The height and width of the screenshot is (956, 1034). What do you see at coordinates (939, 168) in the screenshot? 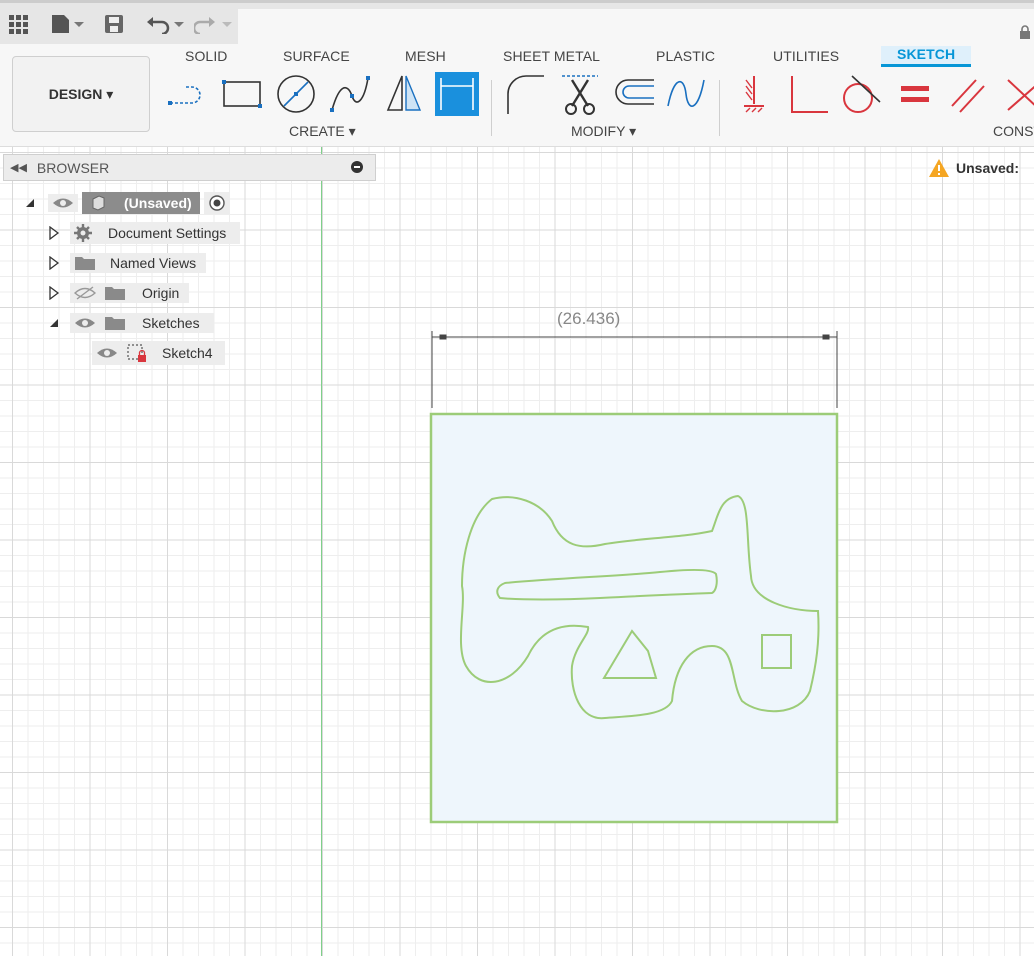
I see `warning-icon` at bounding box center [939, 168].